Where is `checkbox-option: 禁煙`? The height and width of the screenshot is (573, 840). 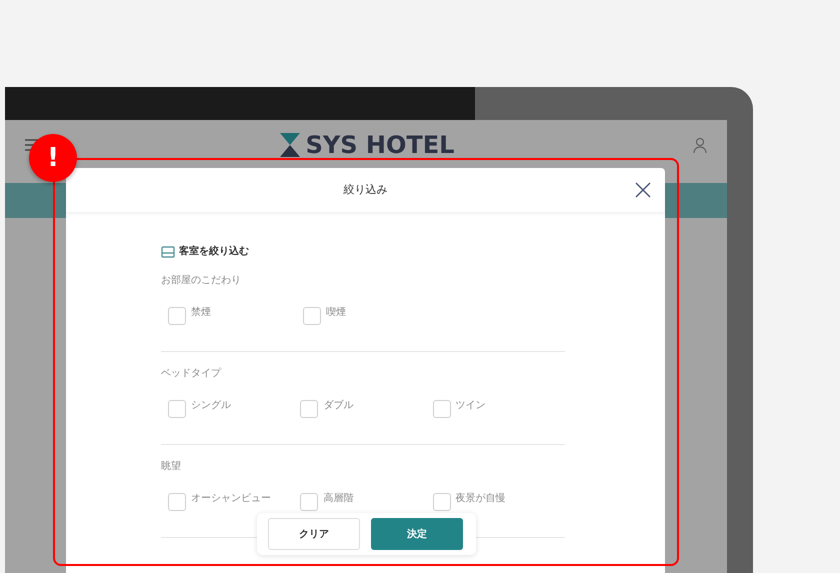
checkbox-option: 禁煙 is located at coordinates (235, 316).